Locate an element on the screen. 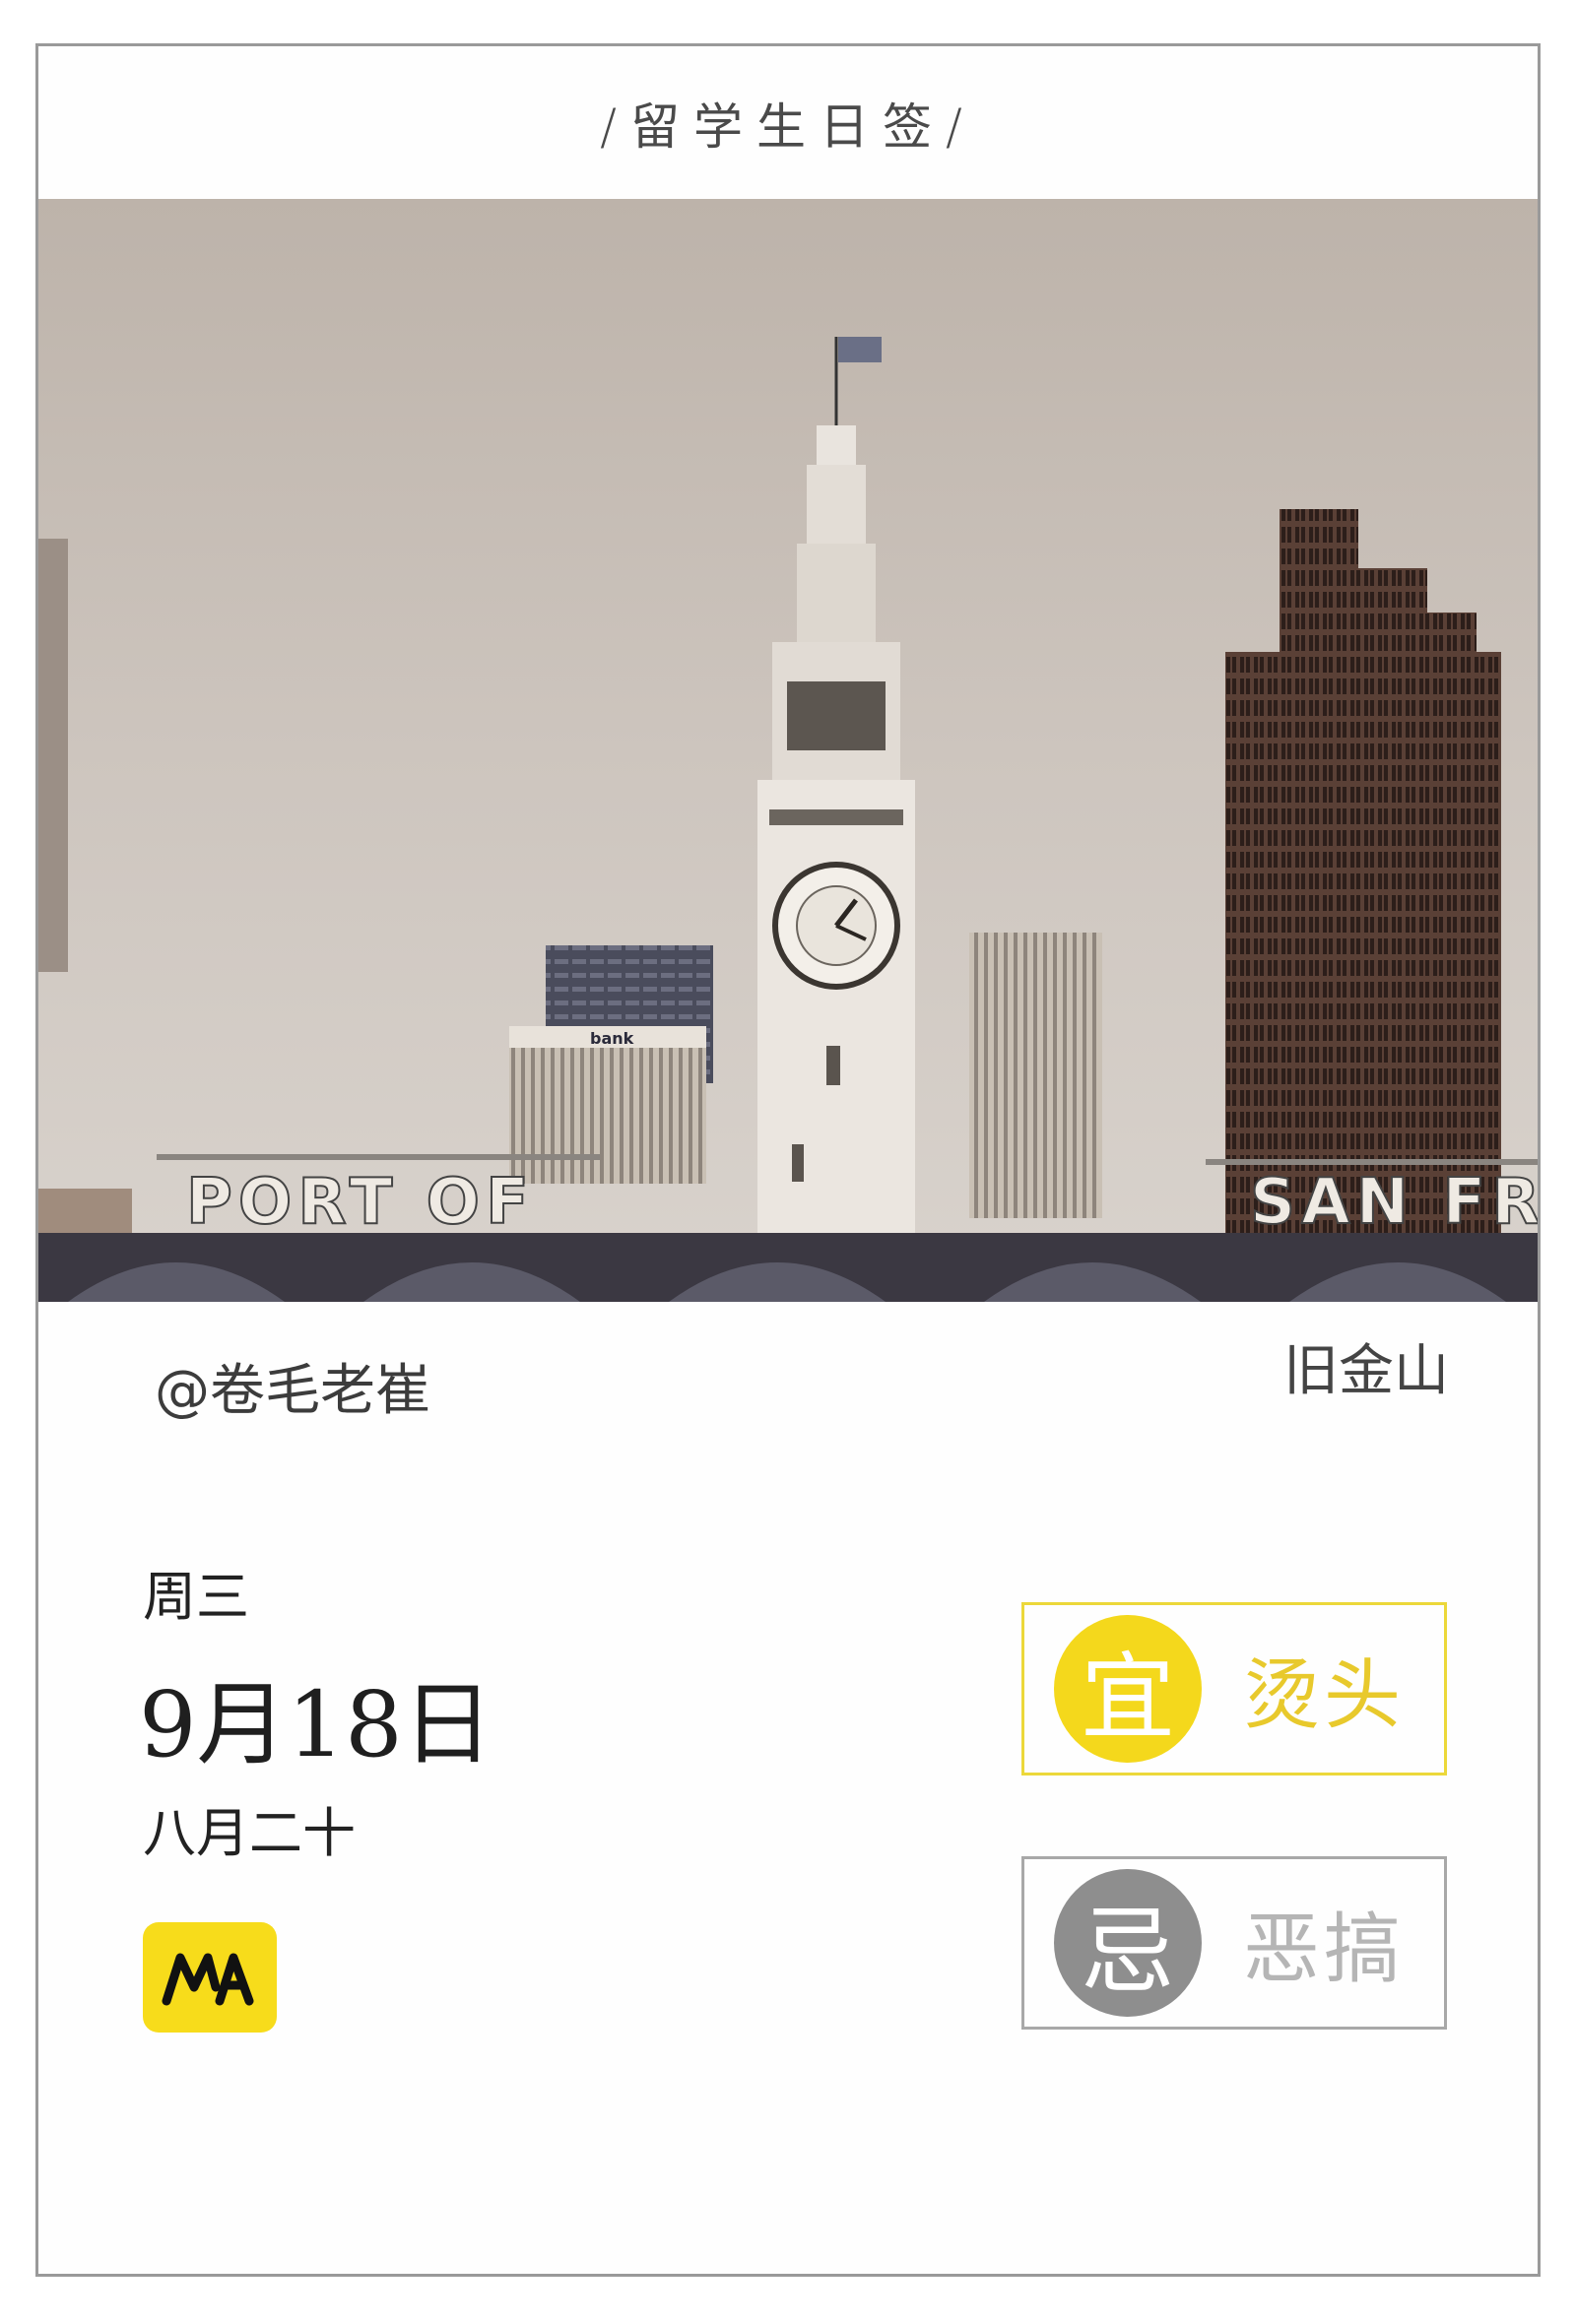 This screenshot has width=1576, height=2324. san-fr-sign: SAN FR is located at coordinates (1394, 1203).